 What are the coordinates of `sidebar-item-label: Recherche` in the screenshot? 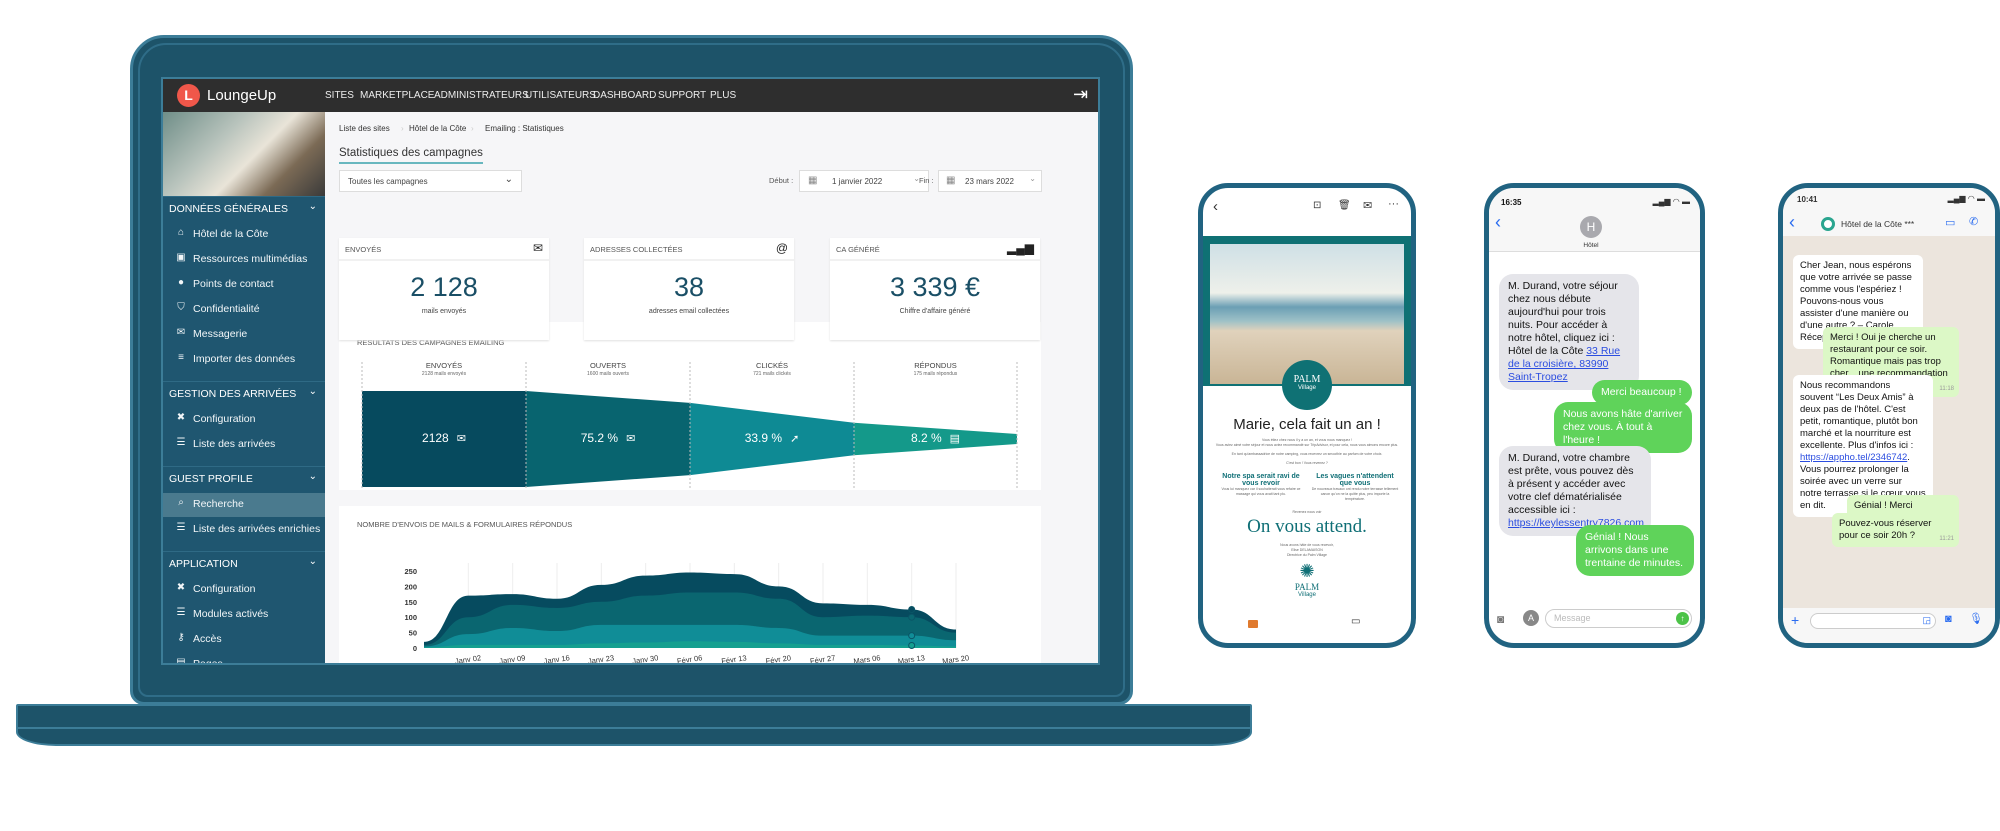 It's located at (218, 504).